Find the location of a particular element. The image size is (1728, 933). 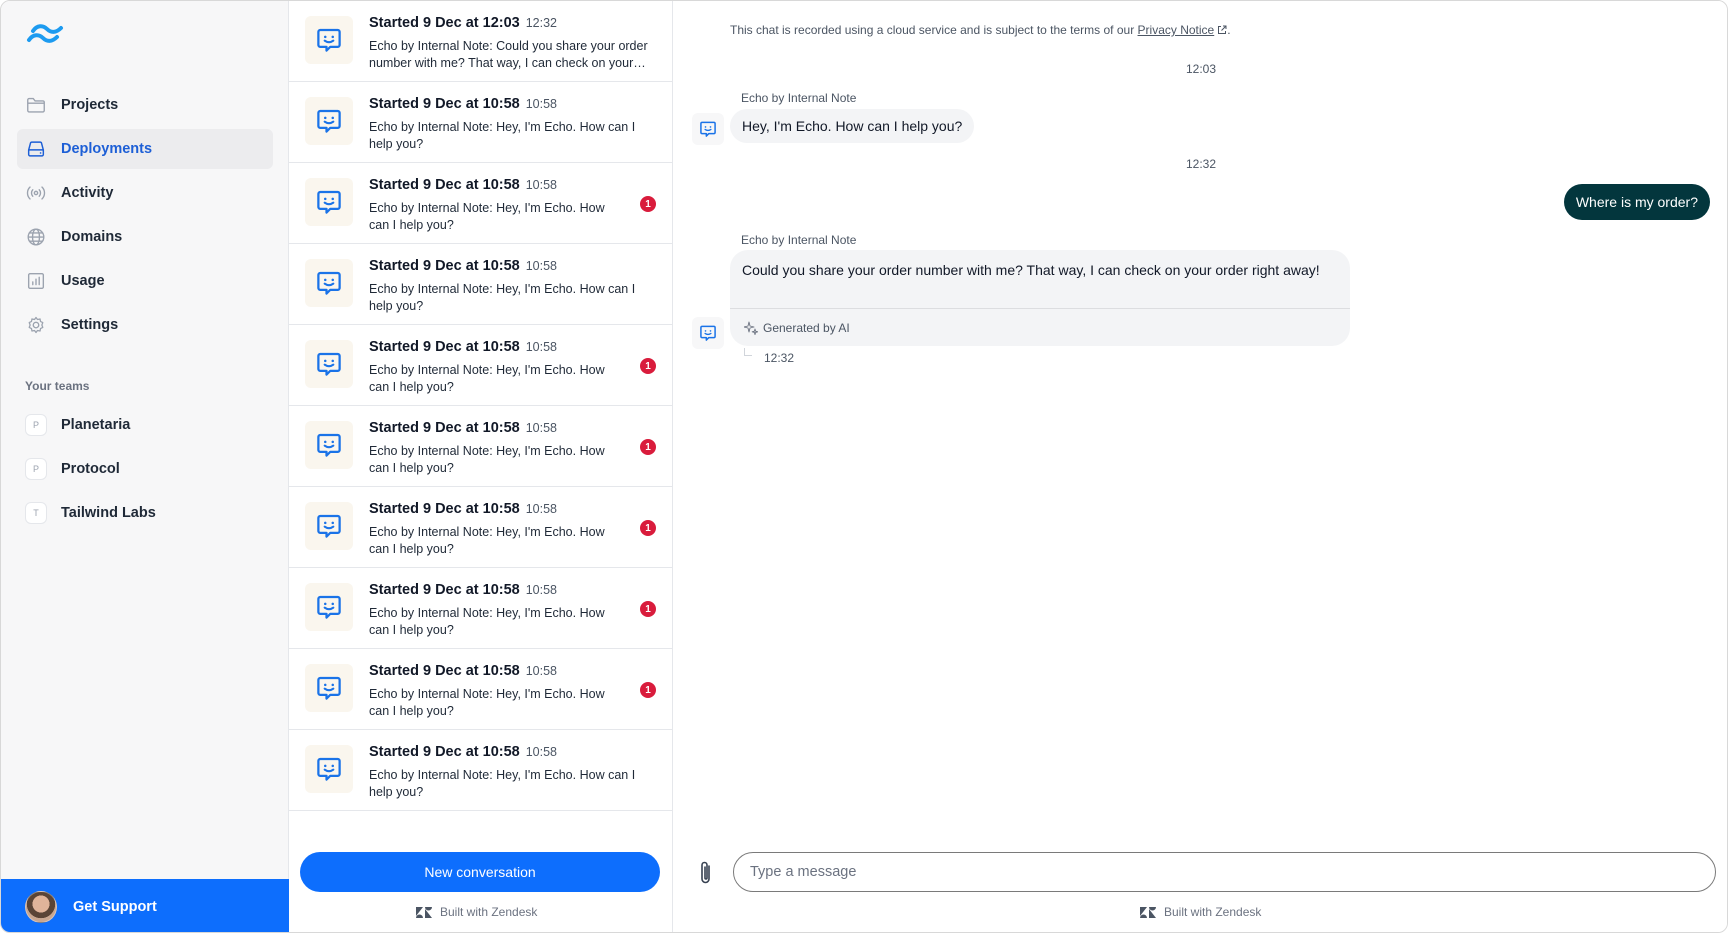

signal-icon is located at coordinates (36, 193).